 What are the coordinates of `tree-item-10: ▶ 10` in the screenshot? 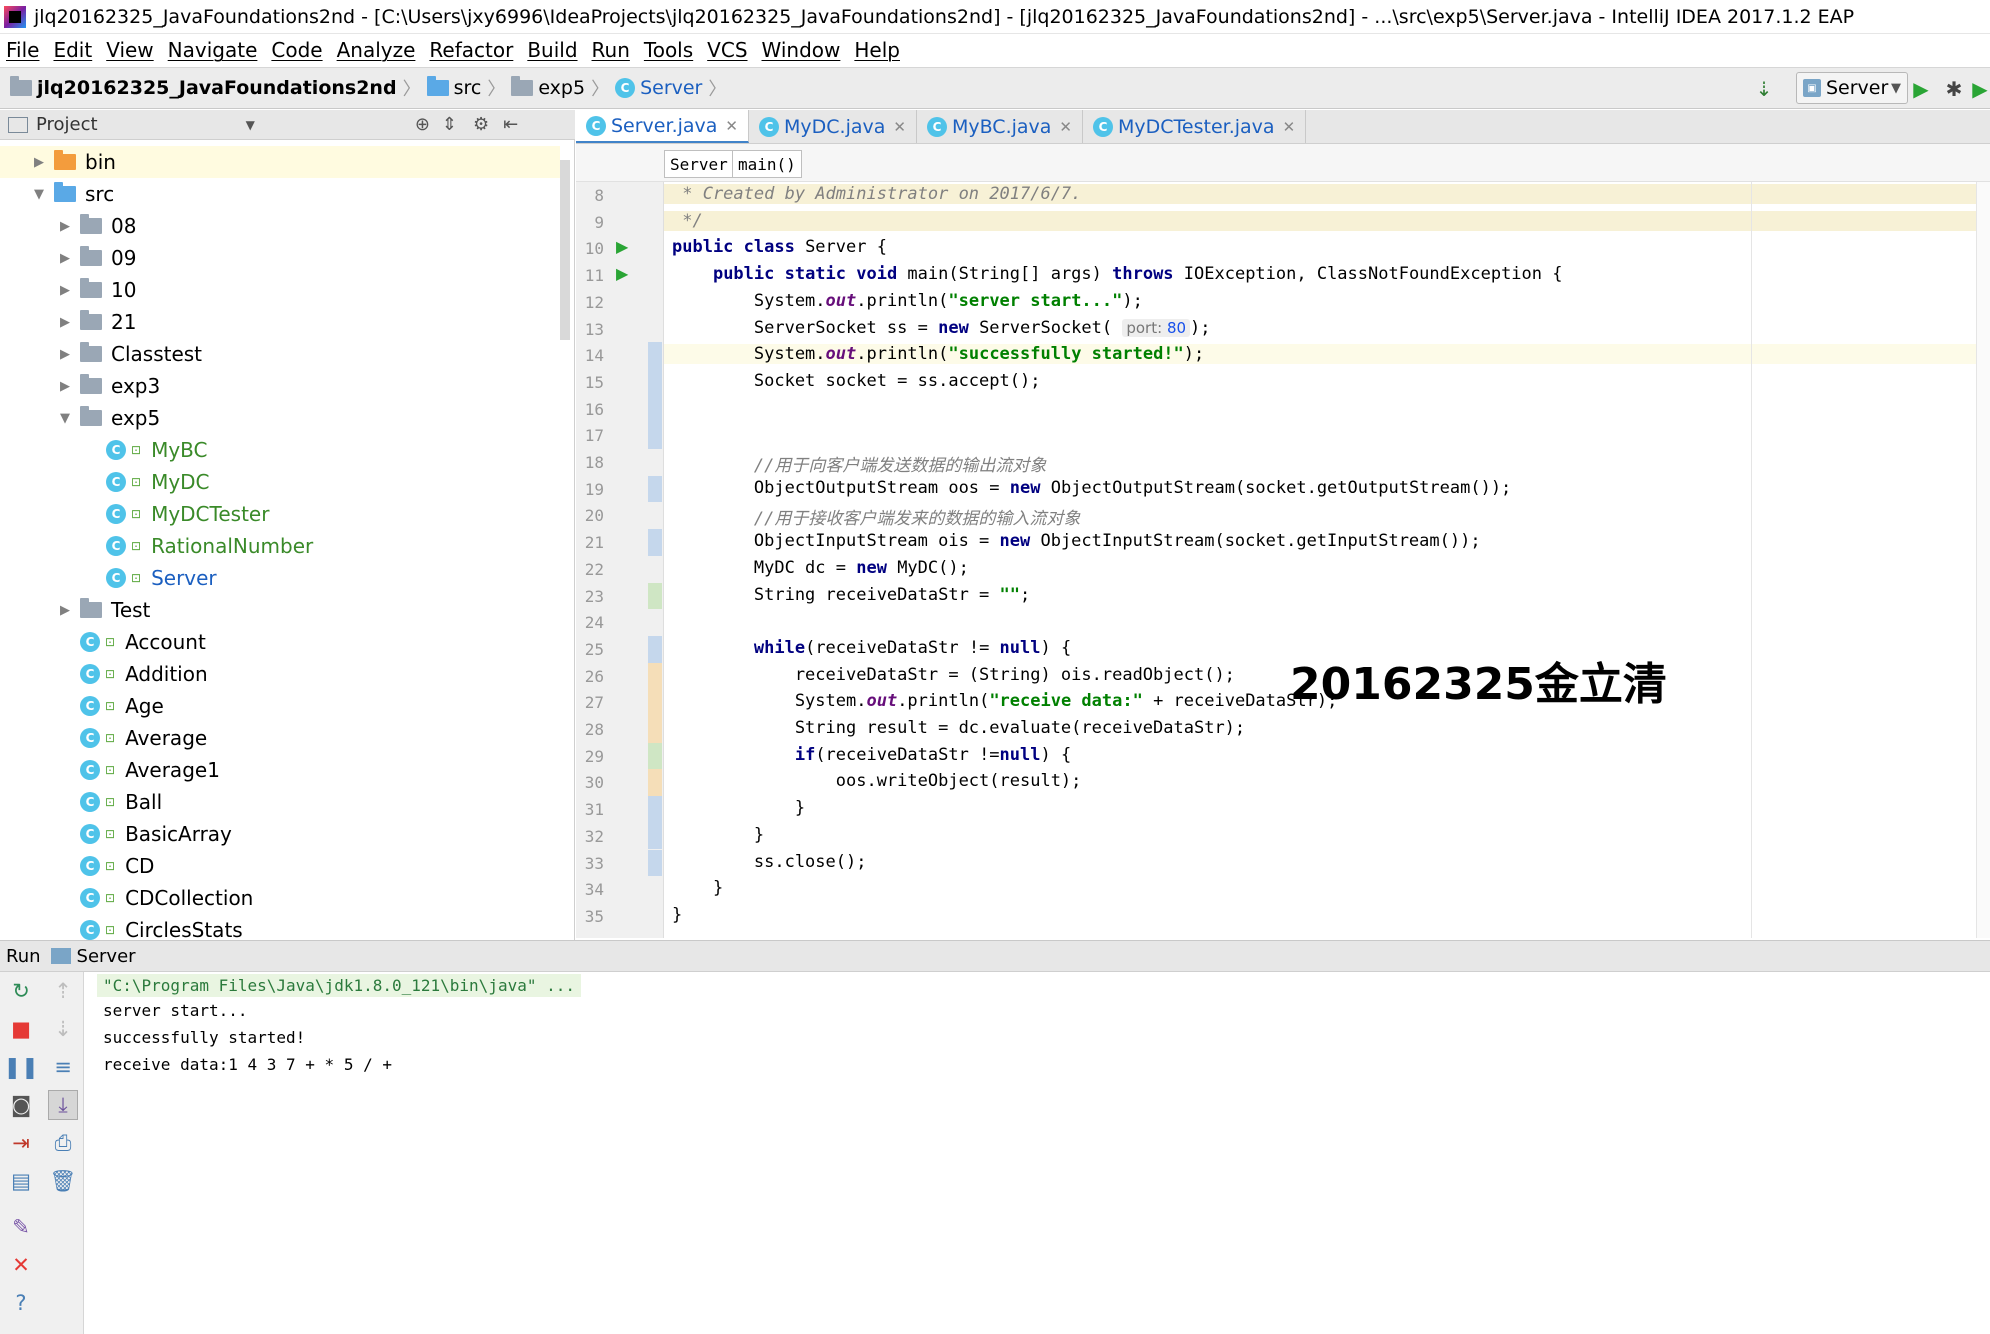 It's located at (280, 290).